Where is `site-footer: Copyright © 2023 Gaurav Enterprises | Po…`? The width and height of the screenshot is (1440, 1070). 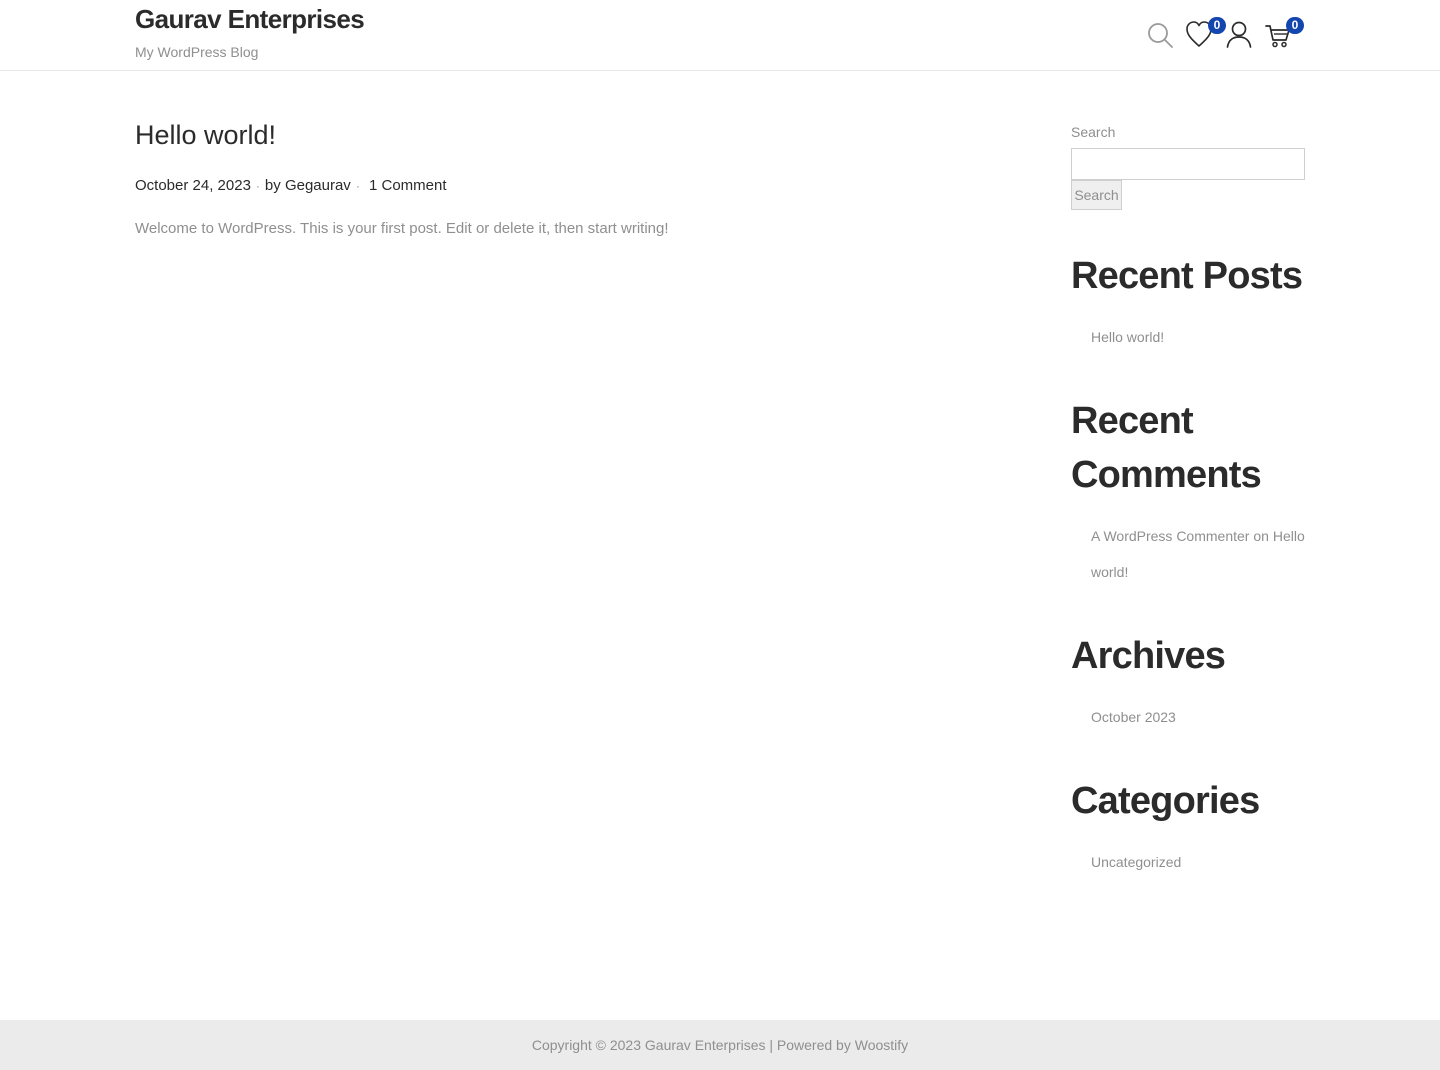 site-footer: Copyright © 2023 Gaurav Enterprises | Po… is located at coordinates (720, 1045).